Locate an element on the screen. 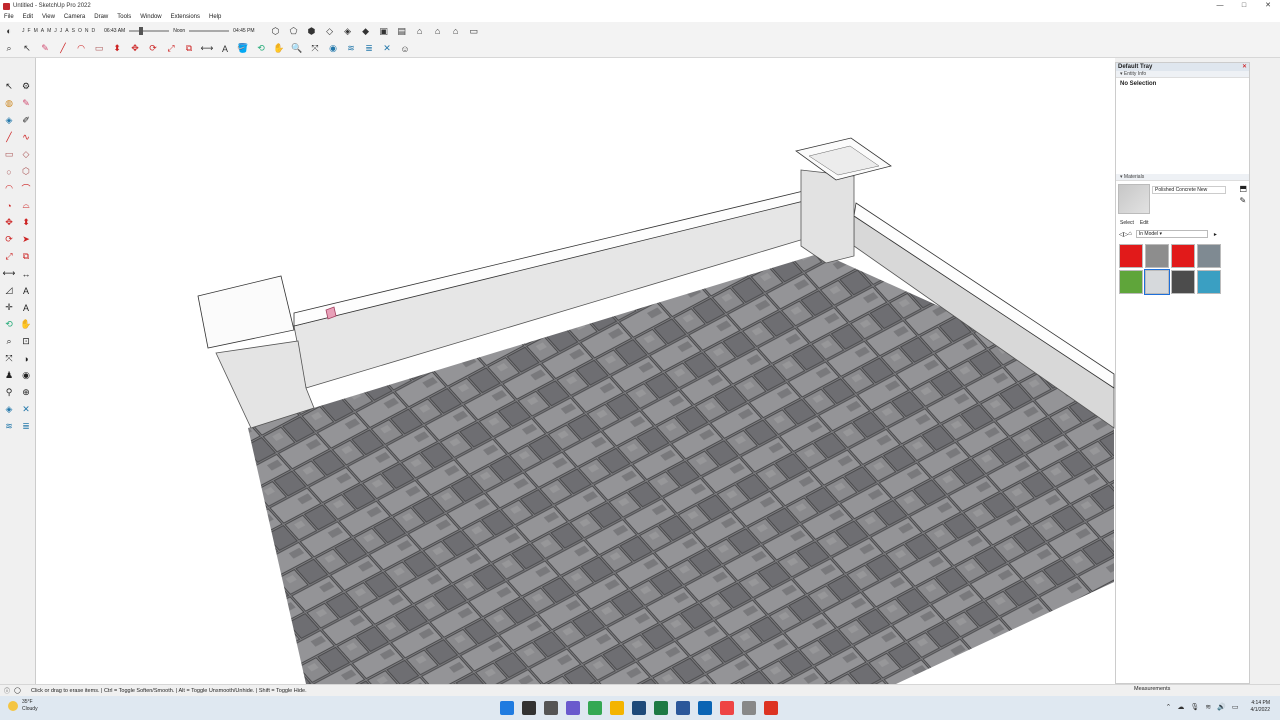 This screenshot has height=720, width=1280. info-icon: ⓘ is located at coordinates (7, 690).